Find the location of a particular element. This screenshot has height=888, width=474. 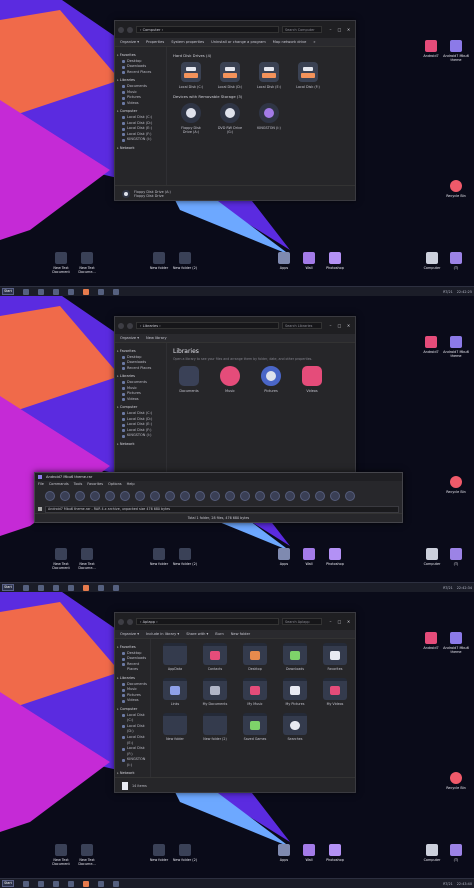

folder-new-folder-2: New folder (2) is located at coordinates (215, 727).